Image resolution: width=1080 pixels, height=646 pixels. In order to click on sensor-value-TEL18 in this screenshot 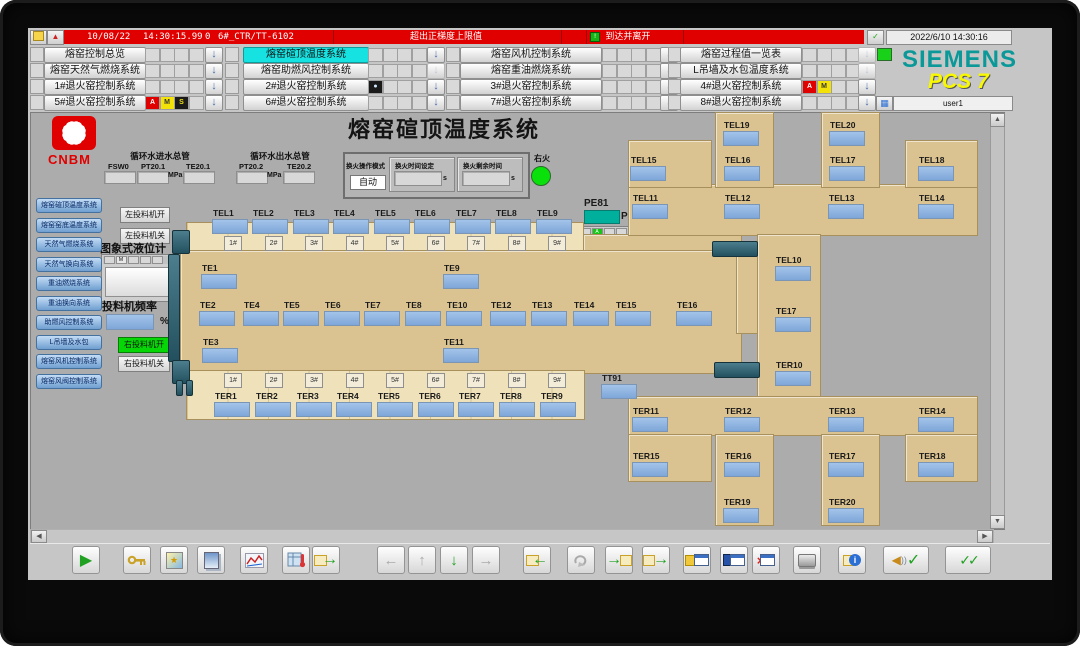, I will do `click(936, 173)`.